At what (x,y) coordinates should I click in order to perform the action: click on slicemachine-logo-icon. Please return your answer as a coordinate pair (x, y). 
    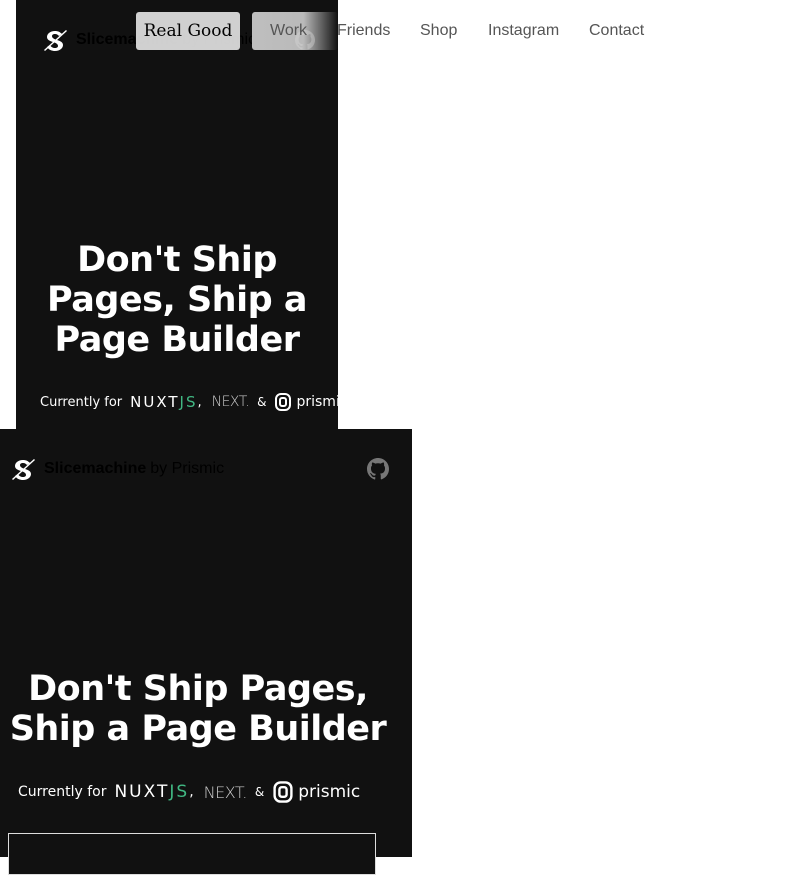
    Looking at the image, I should click on (23, 469).